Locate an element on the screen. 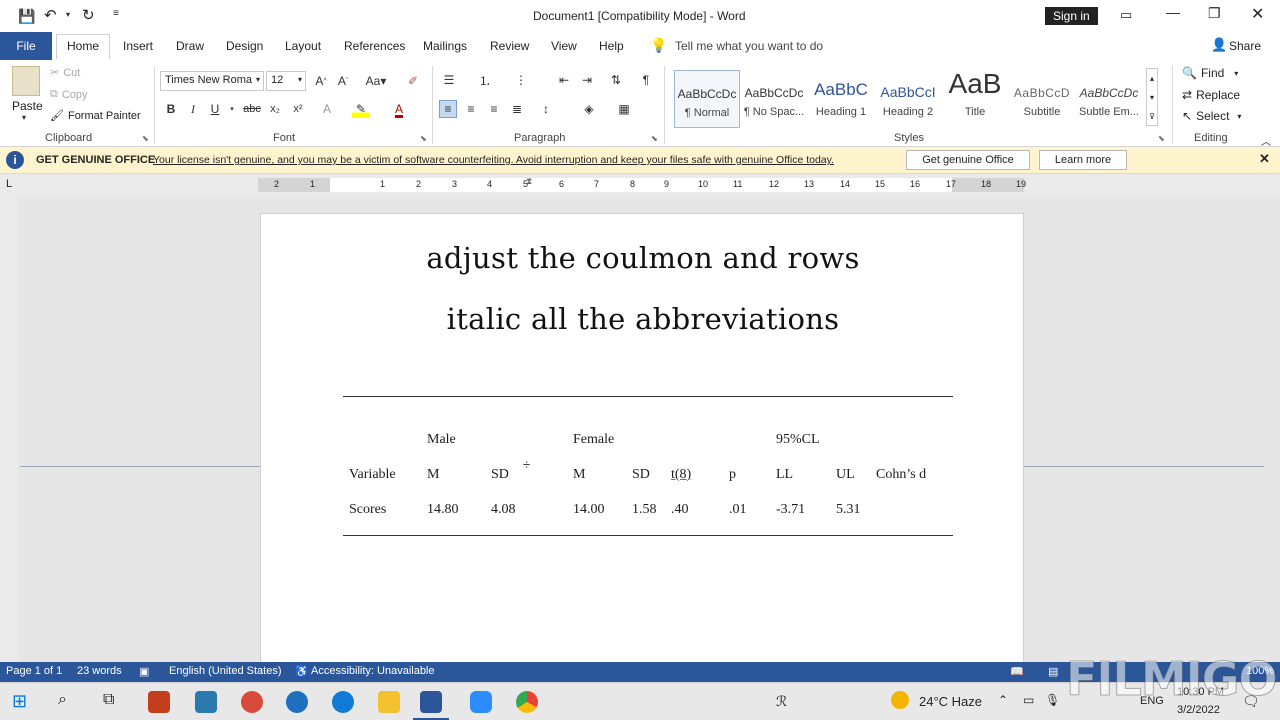  font-name-input: Times New Roma ▾ is located at coordinates (212, 81).